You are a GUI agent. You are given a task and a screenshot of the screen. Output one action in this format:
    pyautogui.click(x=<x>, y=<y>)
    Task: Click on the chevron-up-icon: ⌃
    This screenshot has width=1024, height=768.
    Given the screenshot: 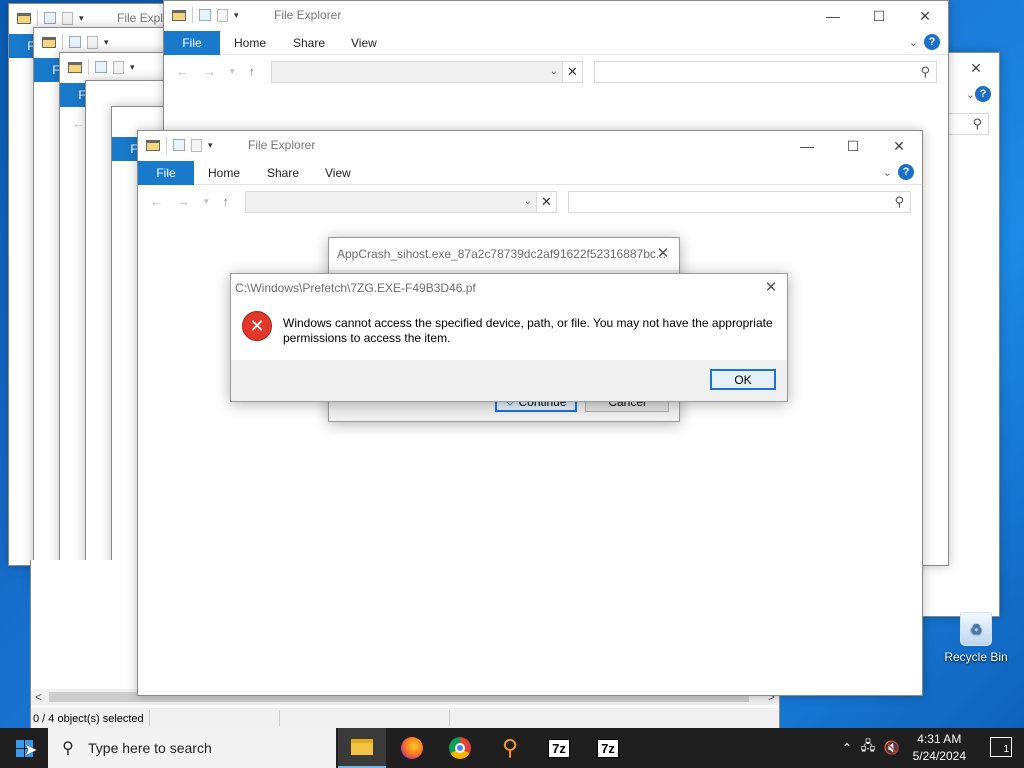 What is the action you would take?
    pyautogui.click(x=847, y=748)
    